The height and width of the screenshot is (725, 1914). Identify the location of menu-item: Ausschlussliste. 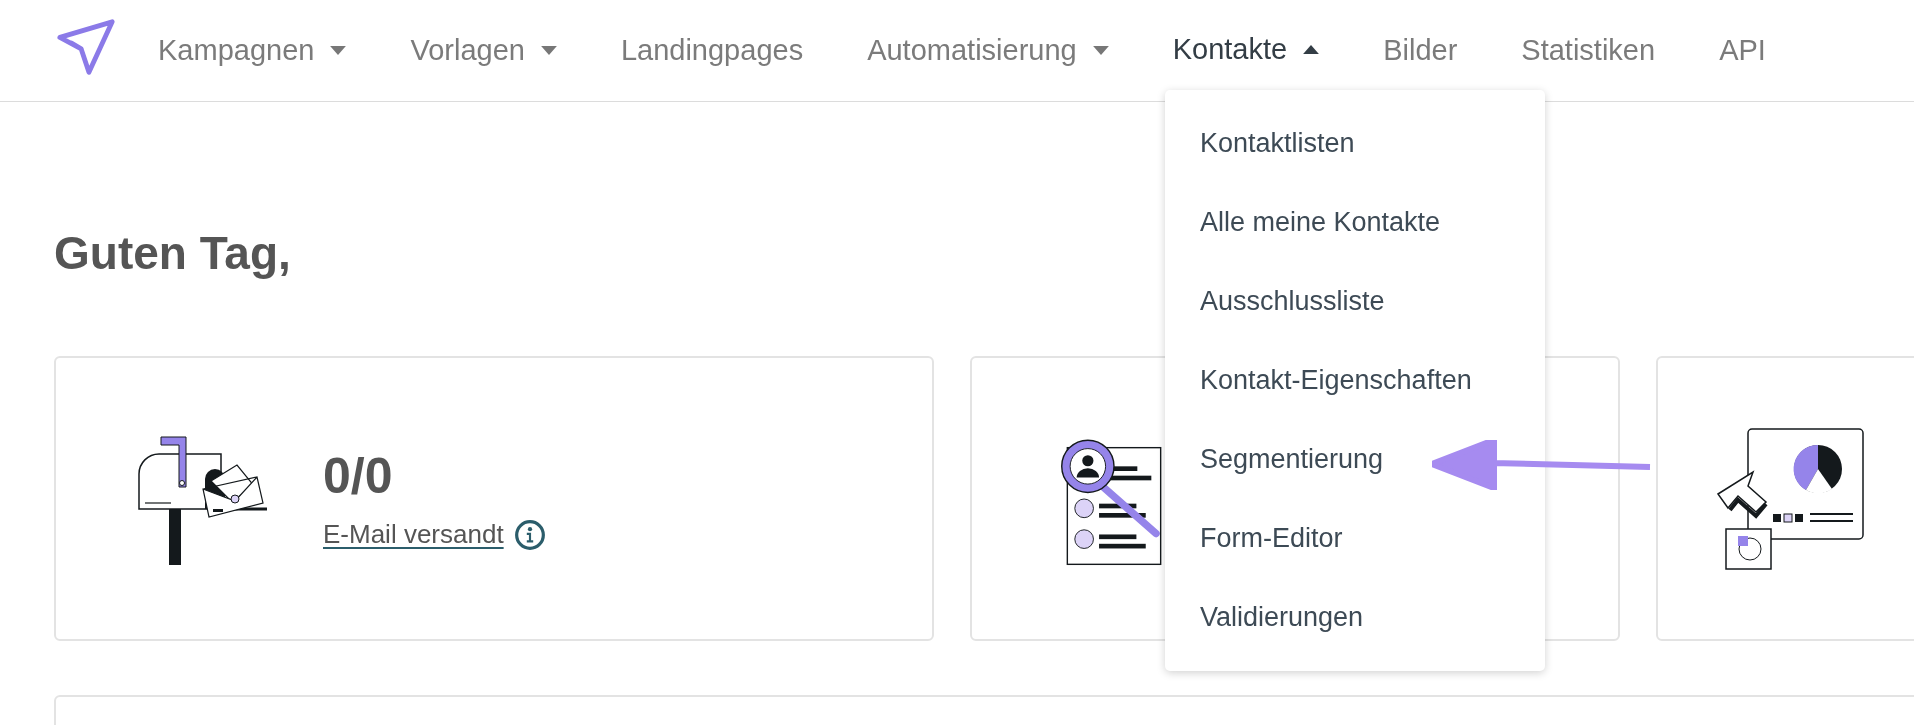
(1355, 301).